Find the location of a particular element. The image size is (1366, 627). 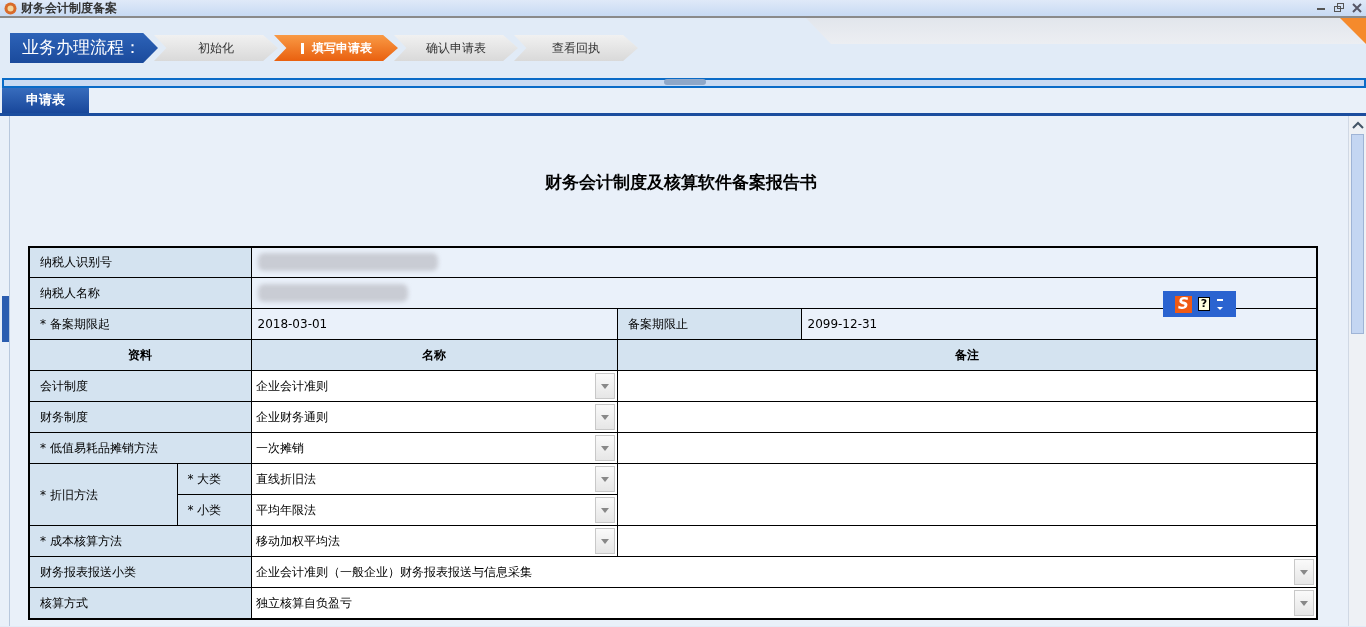

field-label: * 小类 is located at coordinates (204, 510).